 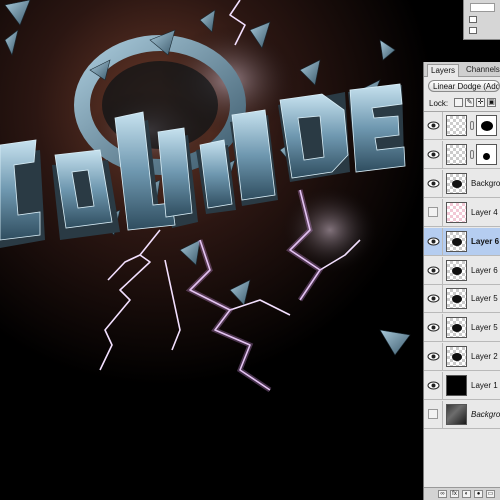 What do you see at coordinates (490, 494) in the screenshot?
I see `new-group-icon: ▭` at bounding box center [490, 494].